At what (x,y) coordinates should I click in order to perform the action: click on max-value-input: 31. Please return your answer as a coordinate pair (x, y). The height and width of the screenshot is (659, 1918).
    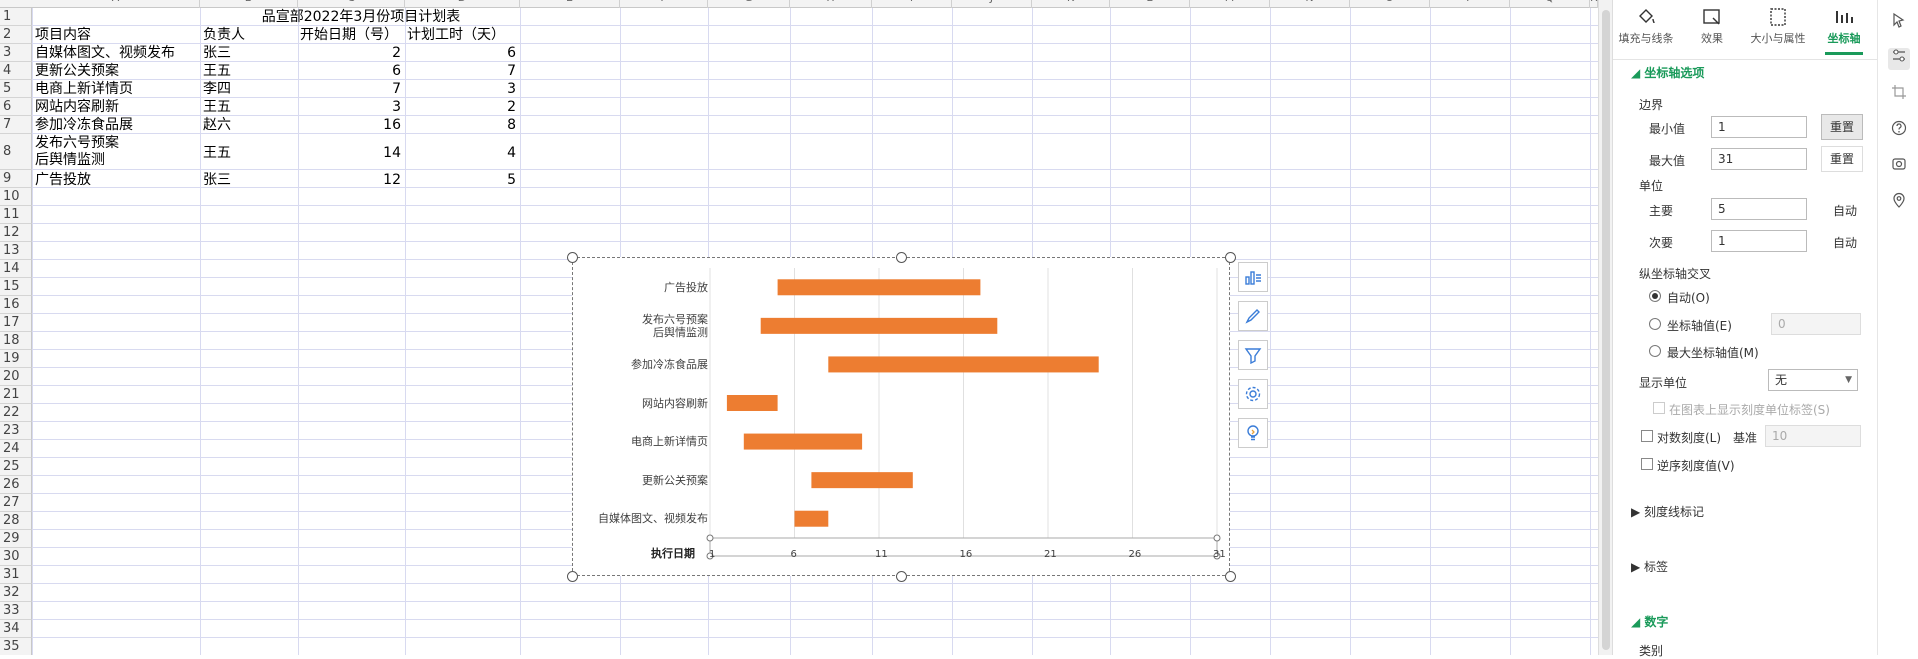
    Looking at the image, I should click on (1759, 159).